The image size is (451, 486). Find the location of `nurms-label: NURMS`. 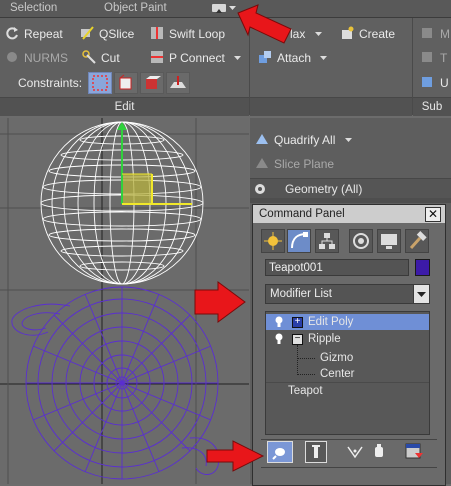

nurms-label: NURMS is located at coordinates (46, 58).